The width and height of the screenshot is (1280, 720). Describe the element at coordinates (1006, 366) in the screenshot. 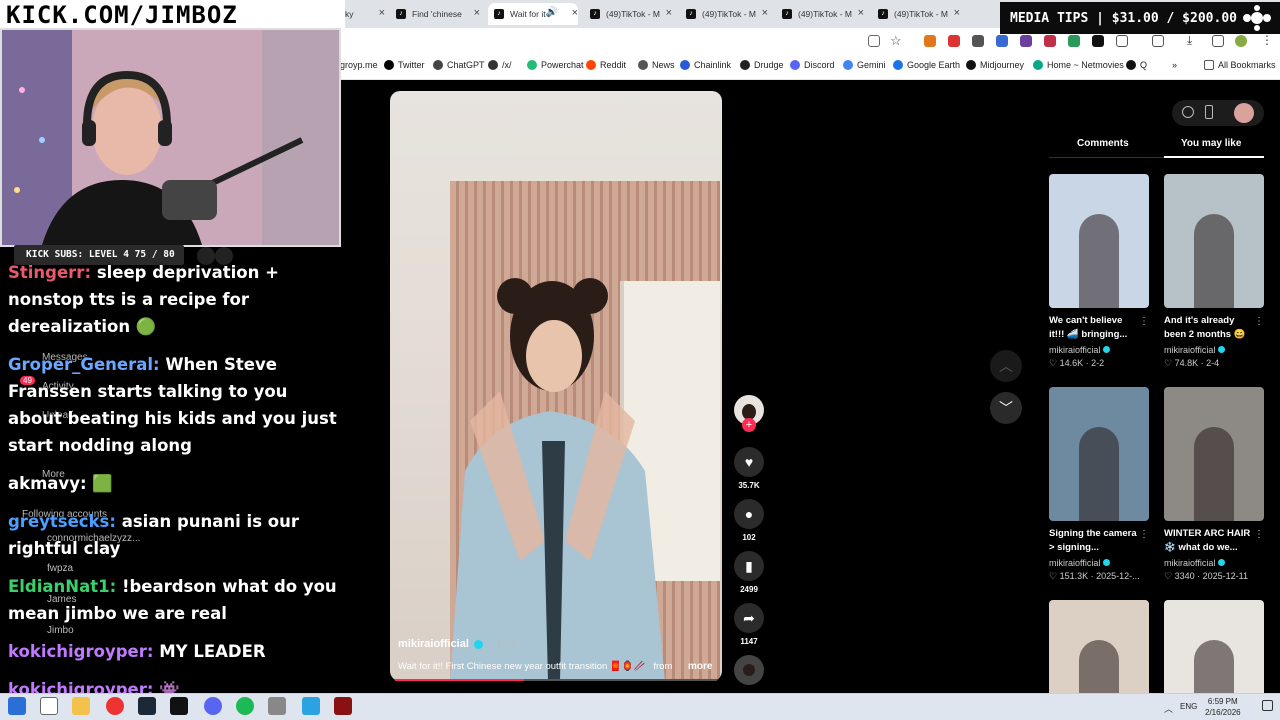

I see `previous-video-button: ︿` at that location.